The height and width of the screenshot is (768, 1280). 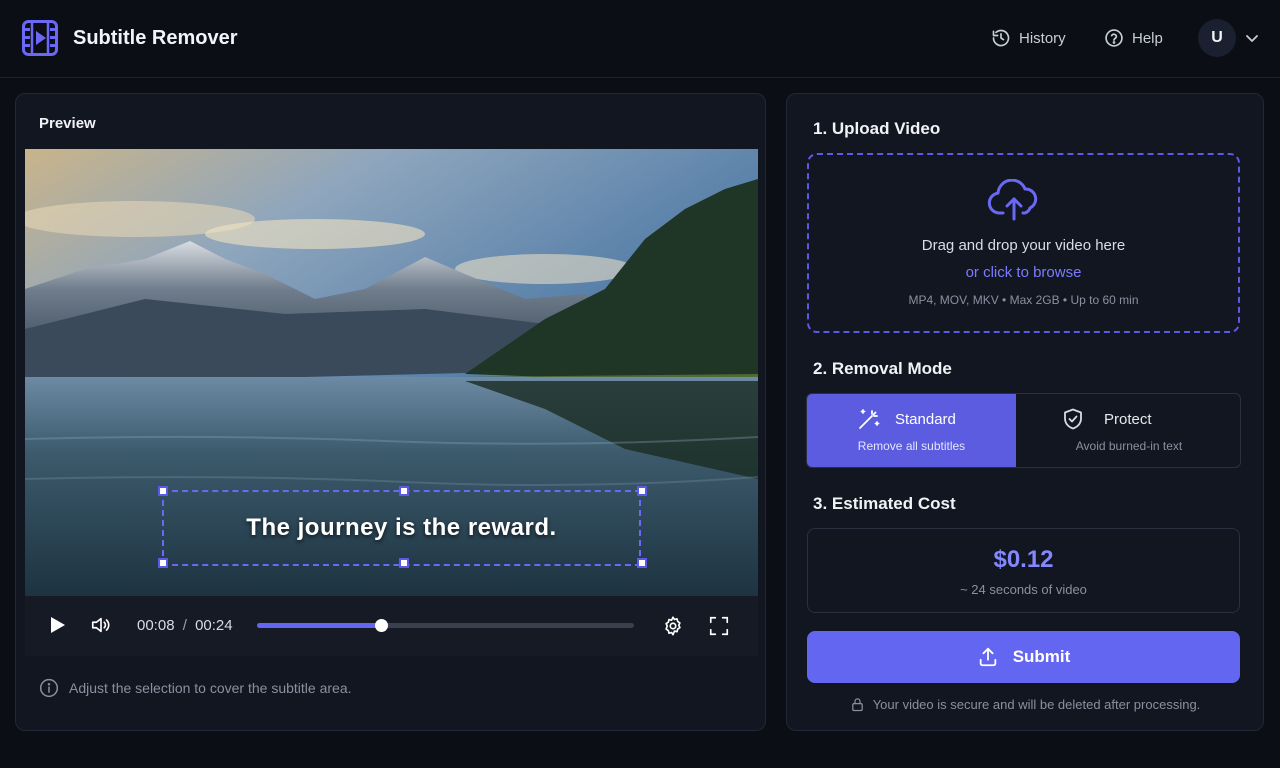 I want to click on submit-label: Submit, so click(x=1041, y=656).